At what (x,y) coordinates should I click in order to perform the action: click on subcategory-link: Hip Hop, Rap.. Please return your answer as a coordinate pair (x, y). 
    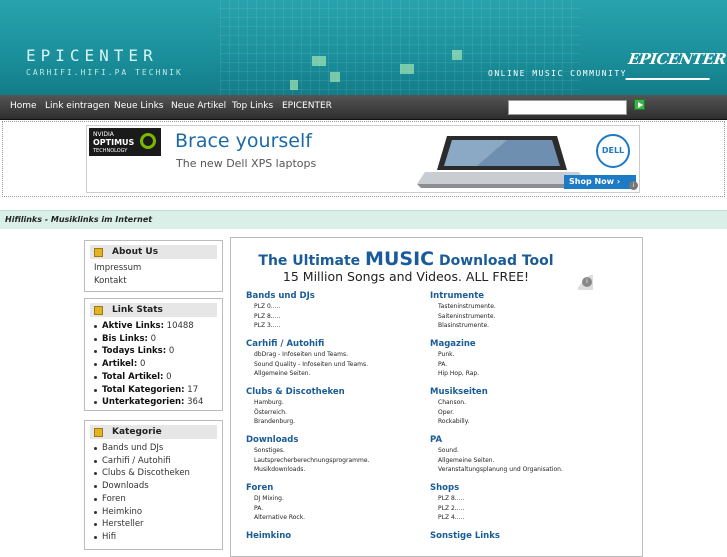
    Looking at the image, I should click on (520, 374).